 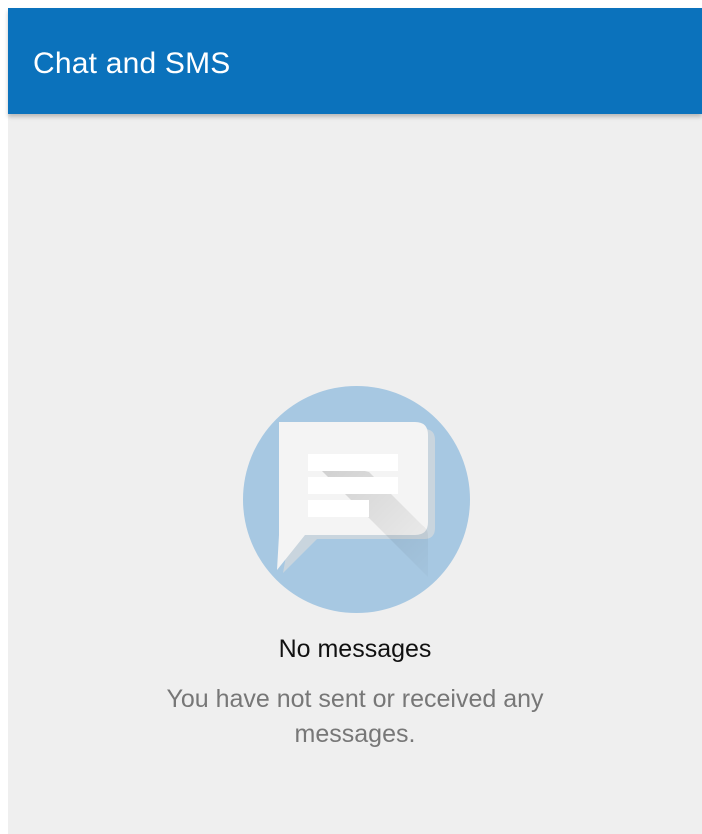 I want to click on empty-state-title: No messages, so click(x=355, y=649).